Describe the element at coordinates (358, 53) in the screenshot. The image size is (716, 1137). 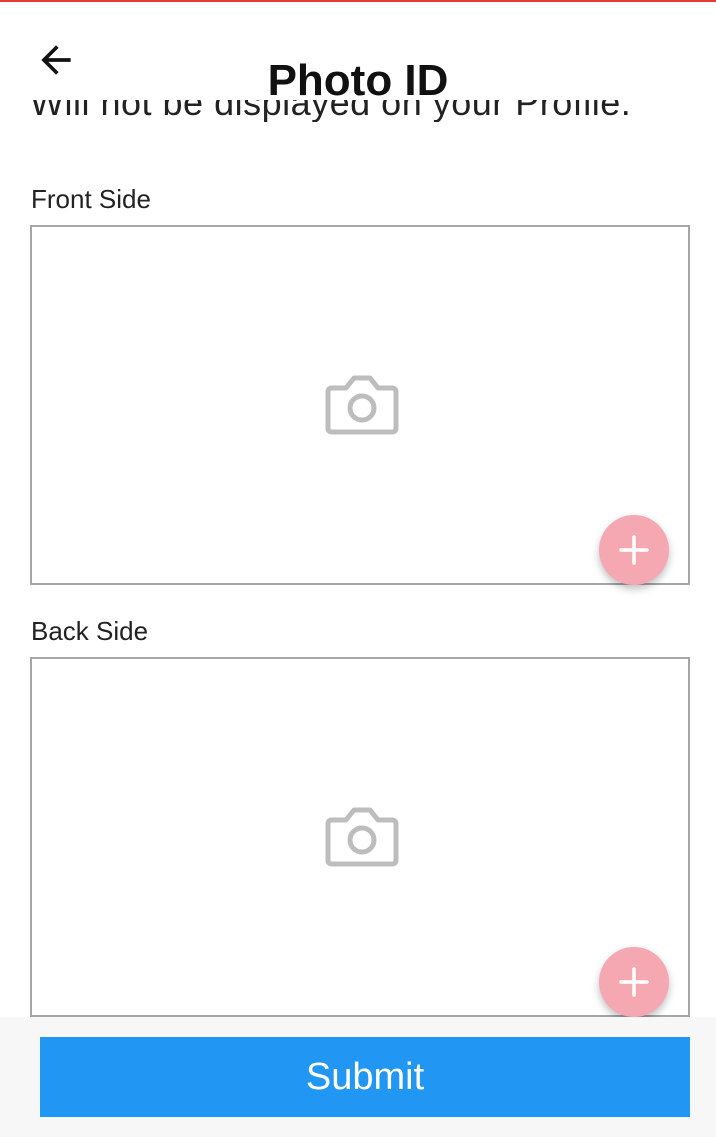
I see `app-header: Photo ID` at that location.